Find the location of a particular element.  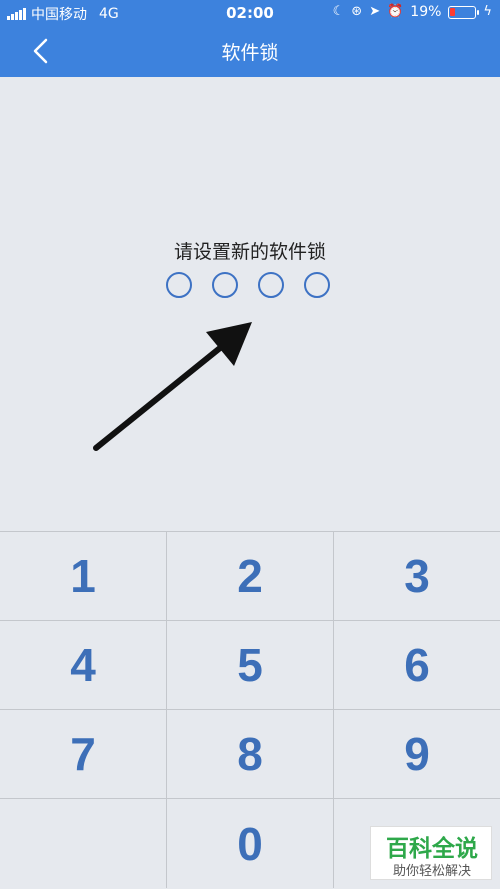

header-bar: 中国移动 4G 02:00 ☾ ⊛ ➤ ⏰ 19% ϟ 软件锁 is located at coordinates (250, 38).